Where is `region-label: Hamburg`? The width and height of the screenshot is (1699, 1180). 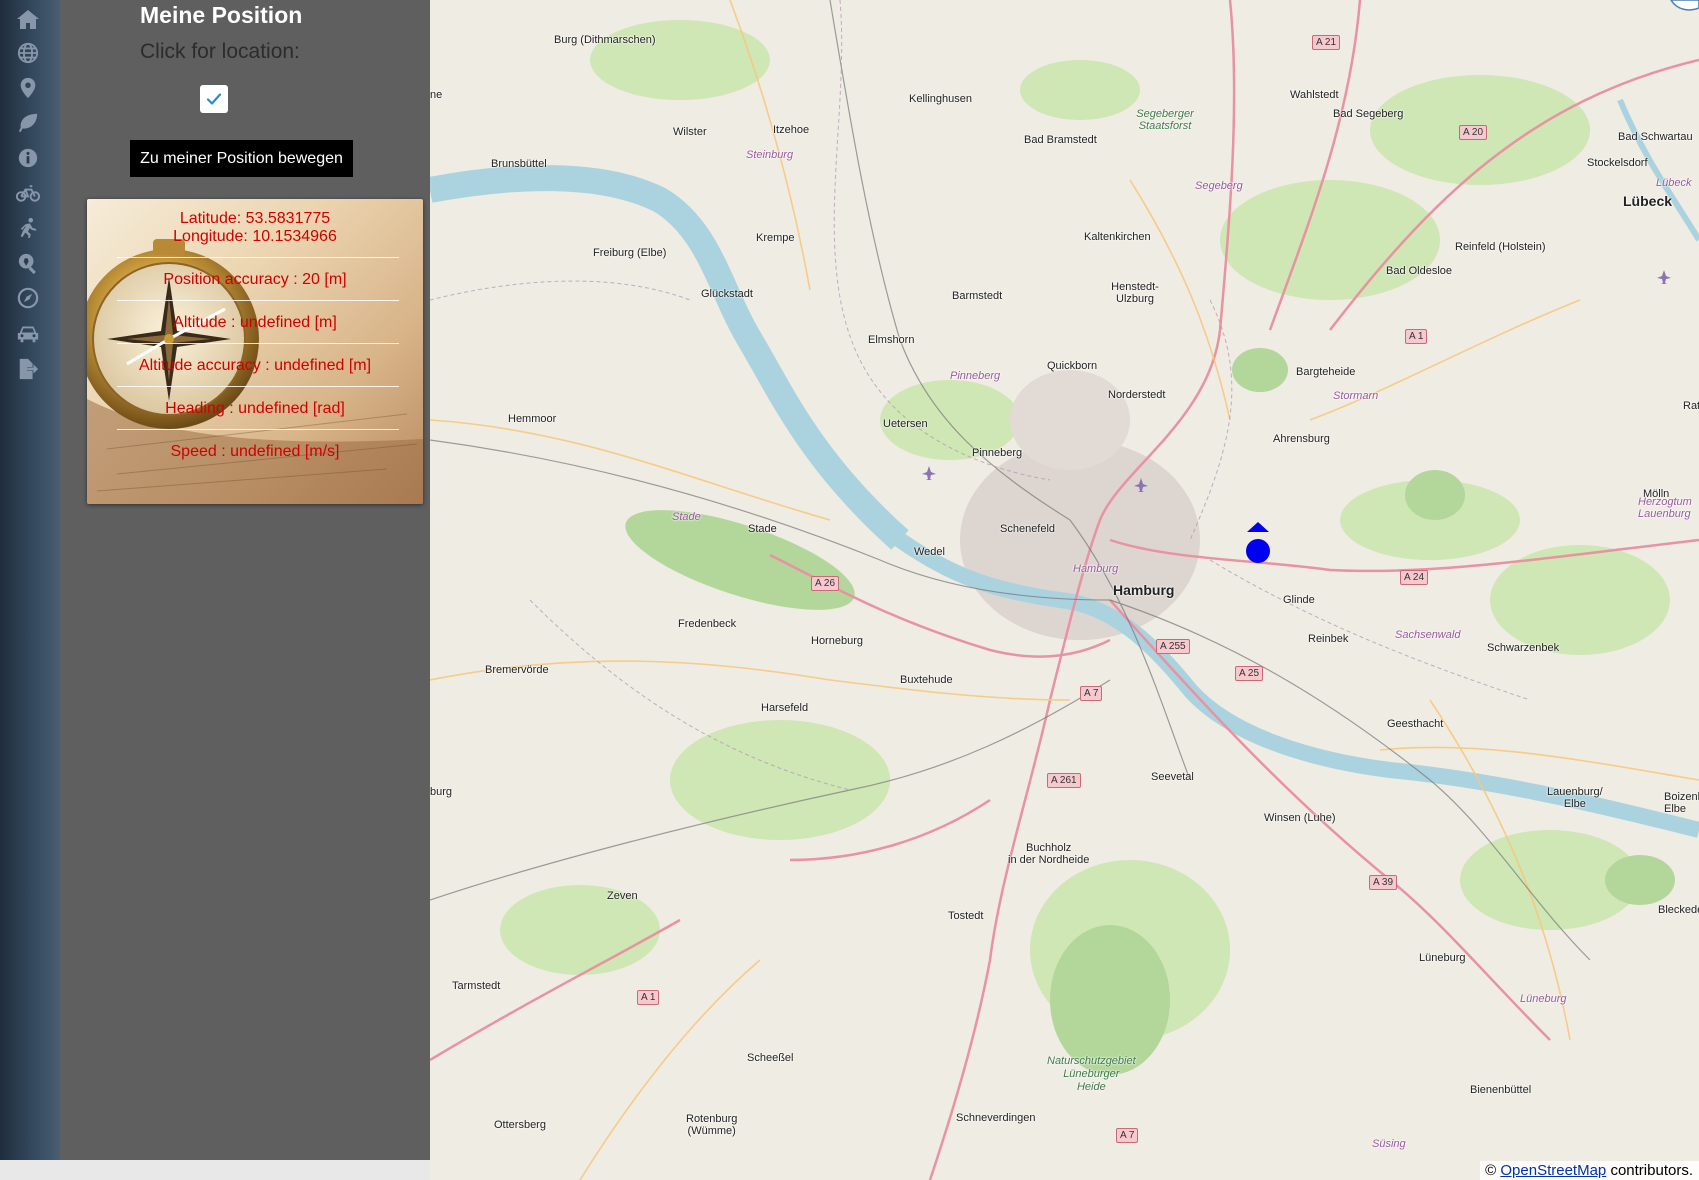 region-label: Hamburg is located at coordinates (1096, 569).